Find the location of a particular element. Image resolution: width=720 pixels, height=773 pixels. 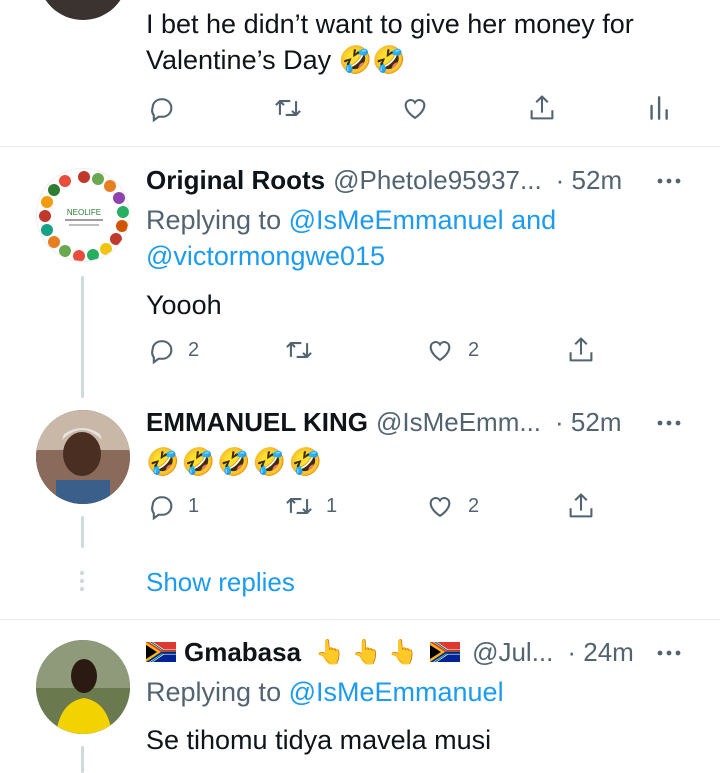

reply-button is located at coordinates (162, 108).